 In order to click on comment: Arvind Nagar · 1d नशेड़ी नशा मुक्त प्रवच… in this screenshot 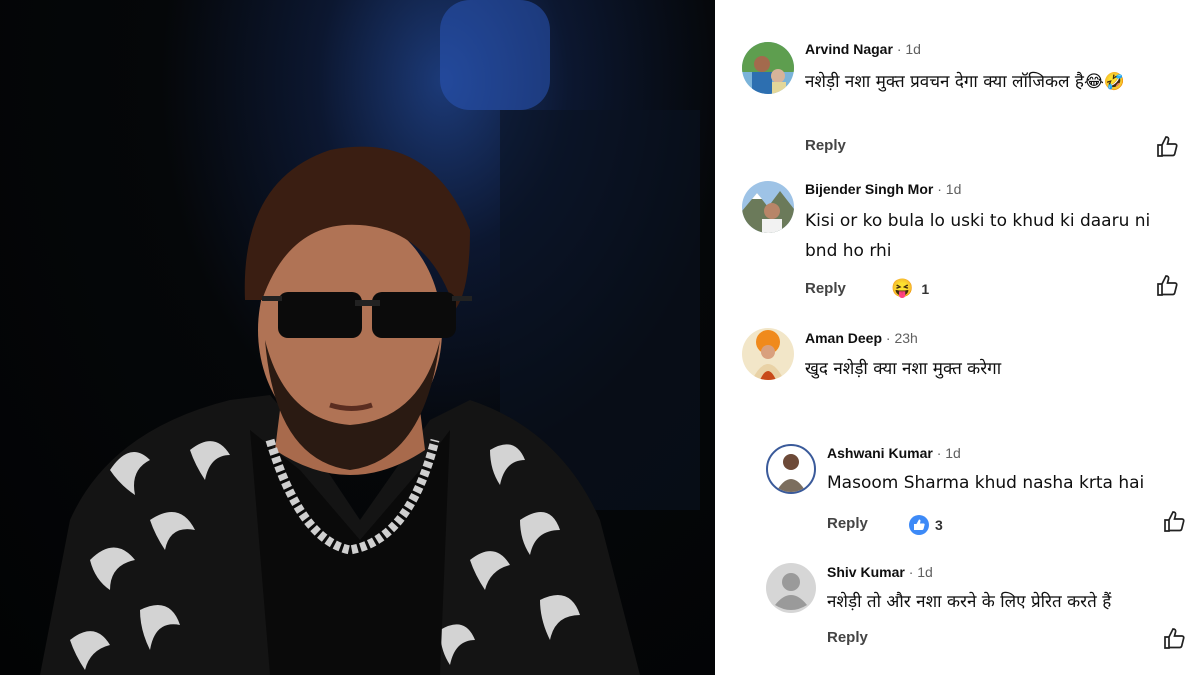, I will do `click(957, 85)`.